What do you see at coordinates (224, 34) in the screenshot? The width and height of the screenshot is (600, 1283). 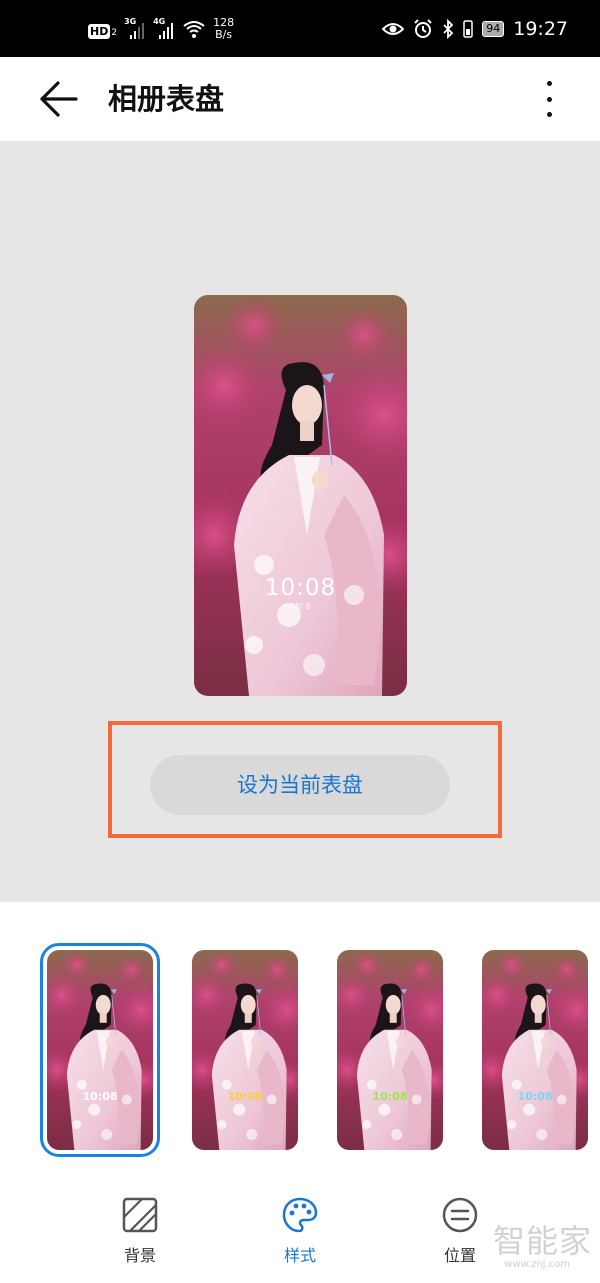 I see `net-speed-unit: B/s` at bounding box center [224, 34].